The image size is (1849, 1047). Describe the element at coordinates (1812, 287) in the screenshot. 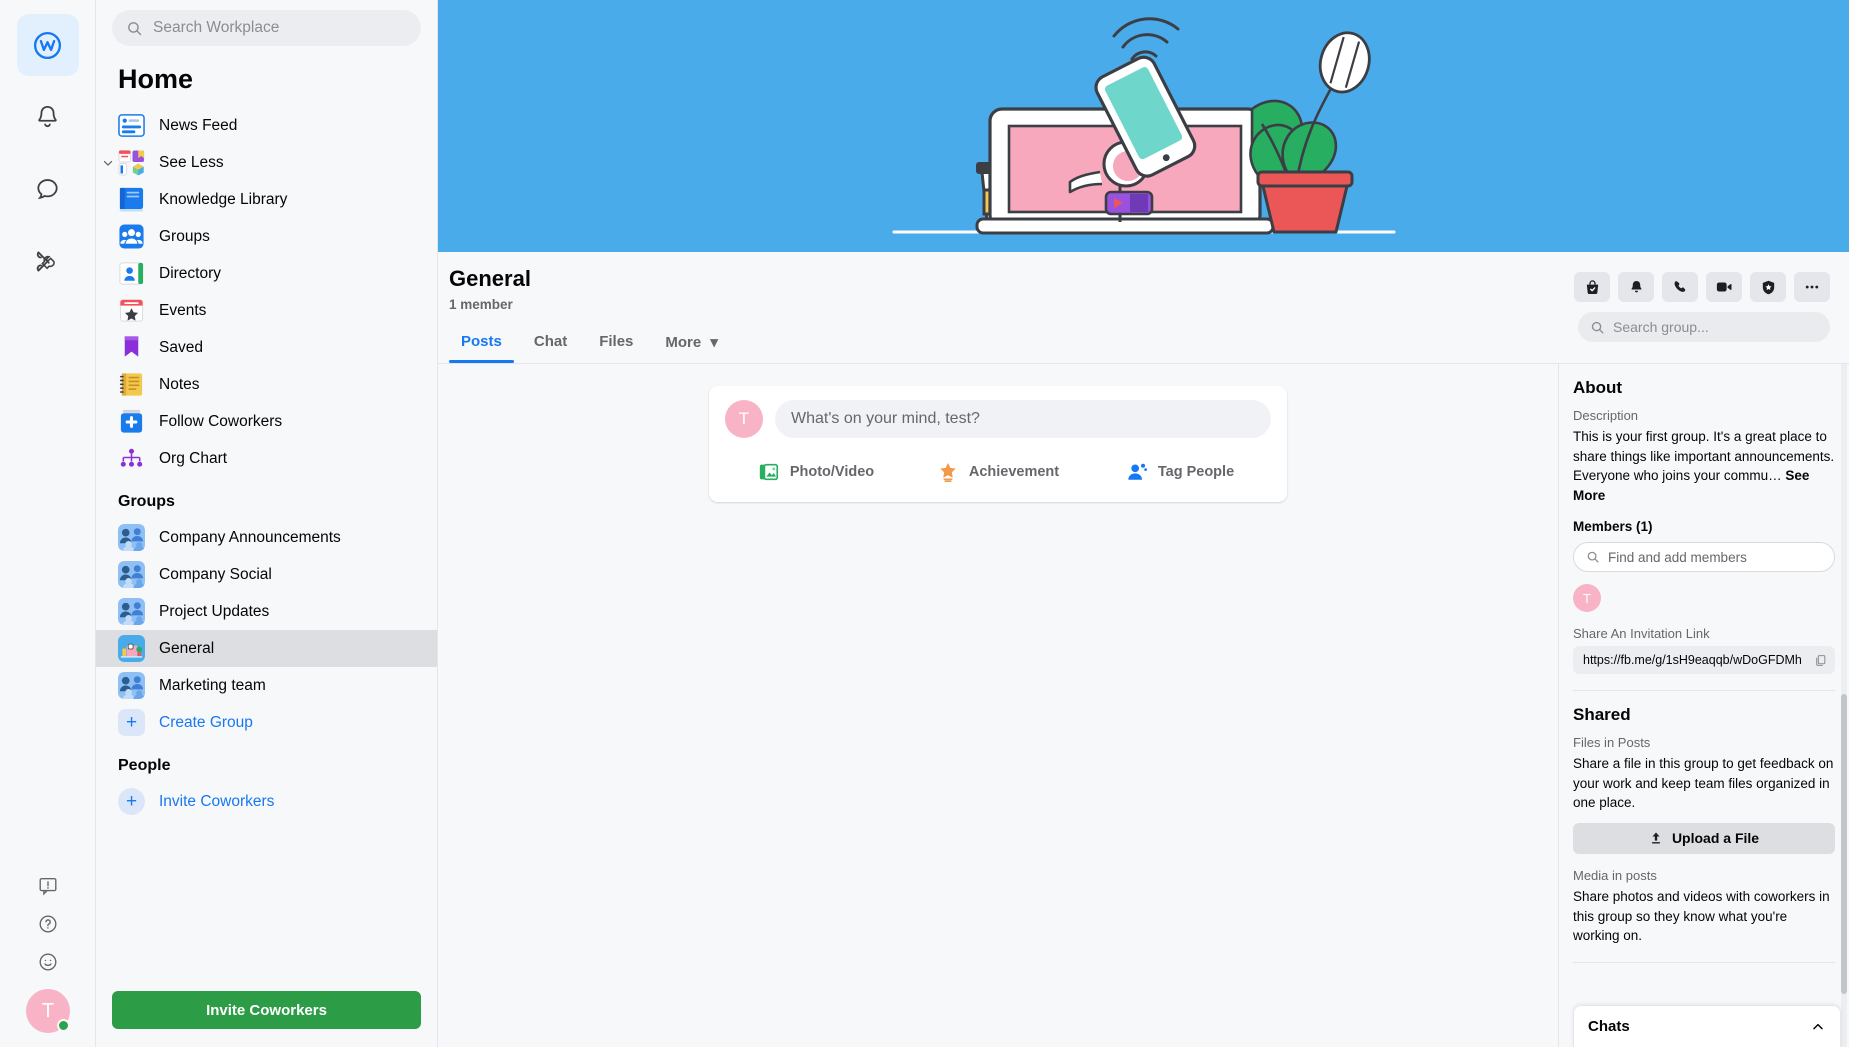

I see `more-options-button` at that location.